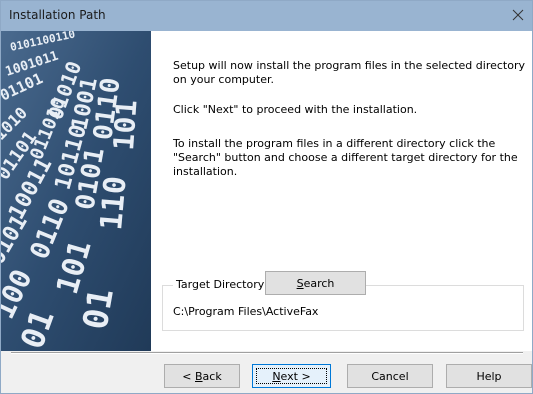  What do you see at coordinates (98, 308) in the screenshot?
I see `svg-text: 01` at bounding box center [98, 308].